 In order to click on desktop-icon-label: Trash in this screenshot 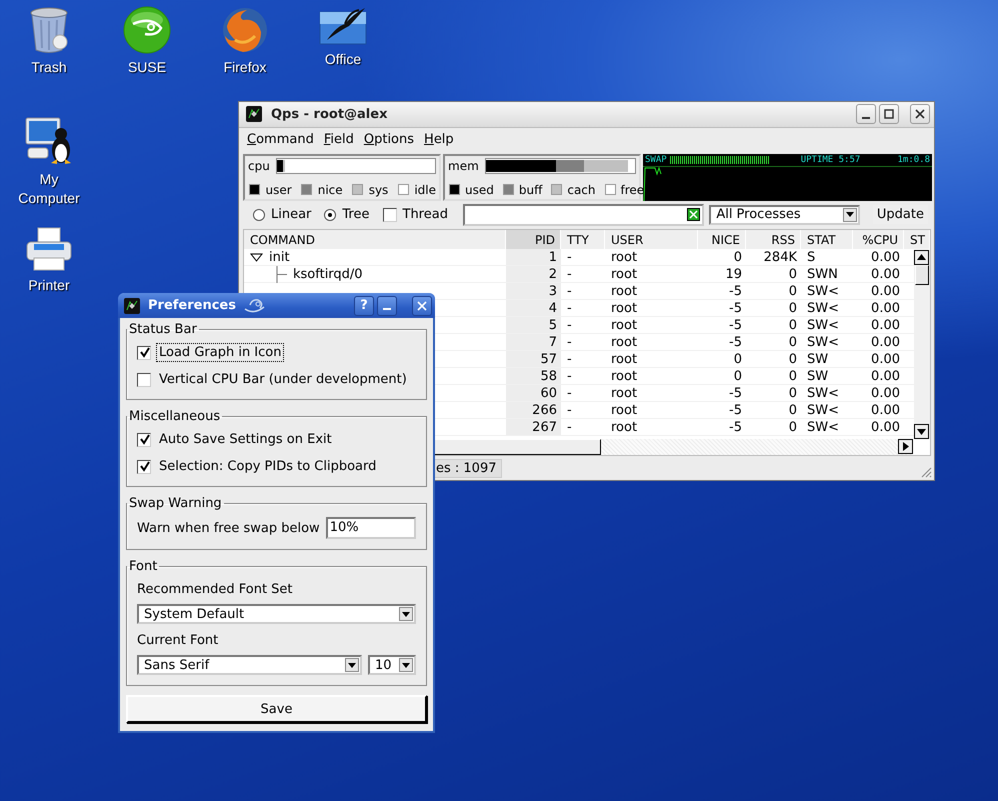, I will do `click(49, 67)`.